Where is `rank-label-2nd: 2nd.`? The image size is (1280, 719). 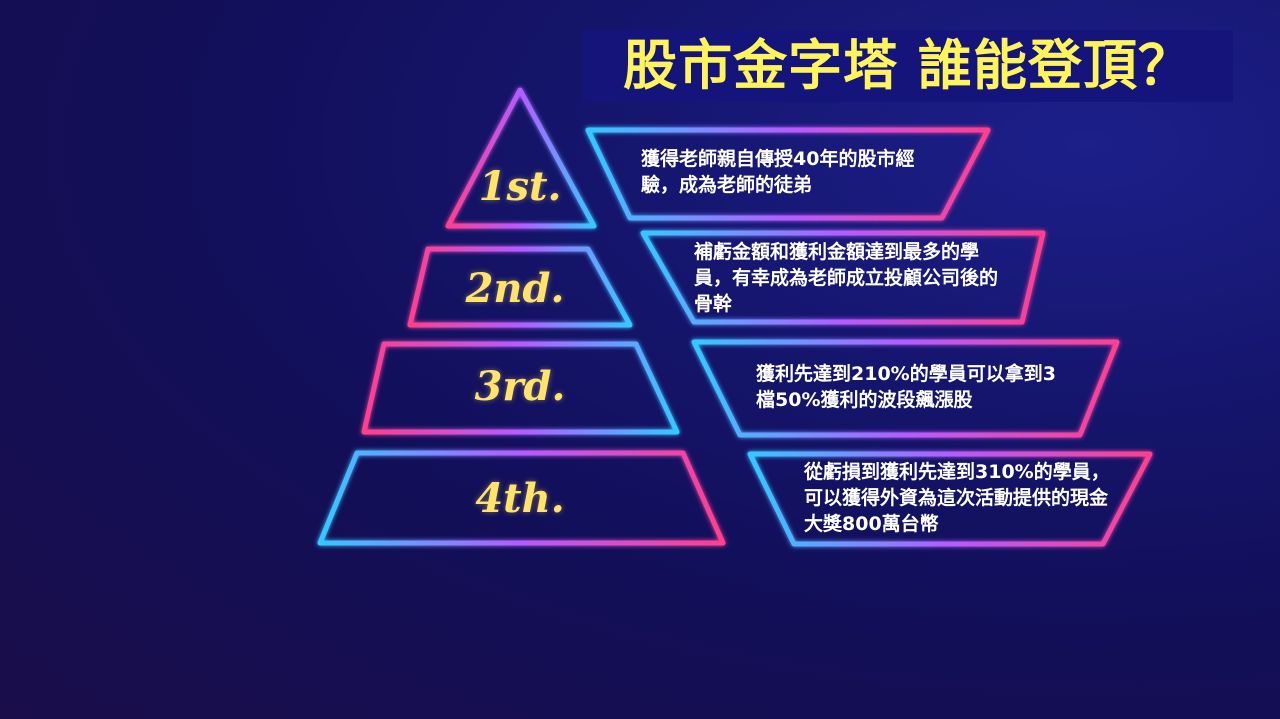 rank-label-2nd: 2nd. is located at coordinates (515, 288).